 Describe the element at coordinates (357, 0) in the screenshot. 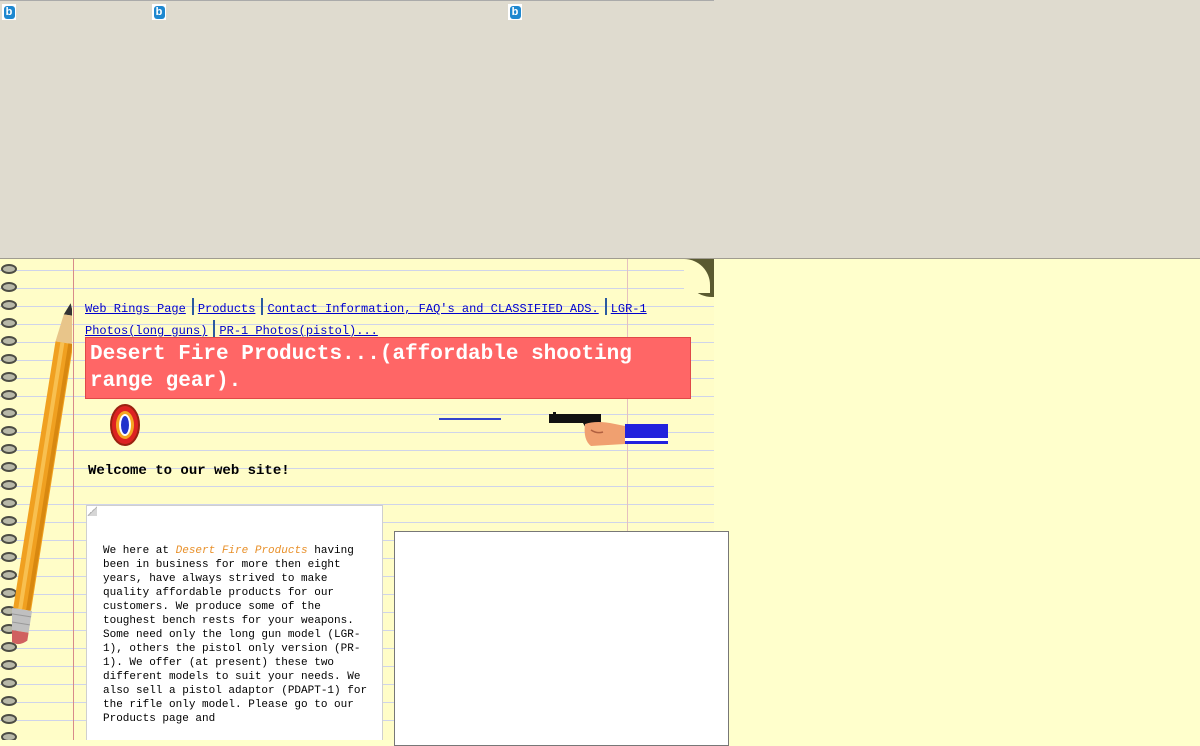

I see `frame-top-border` at that location.